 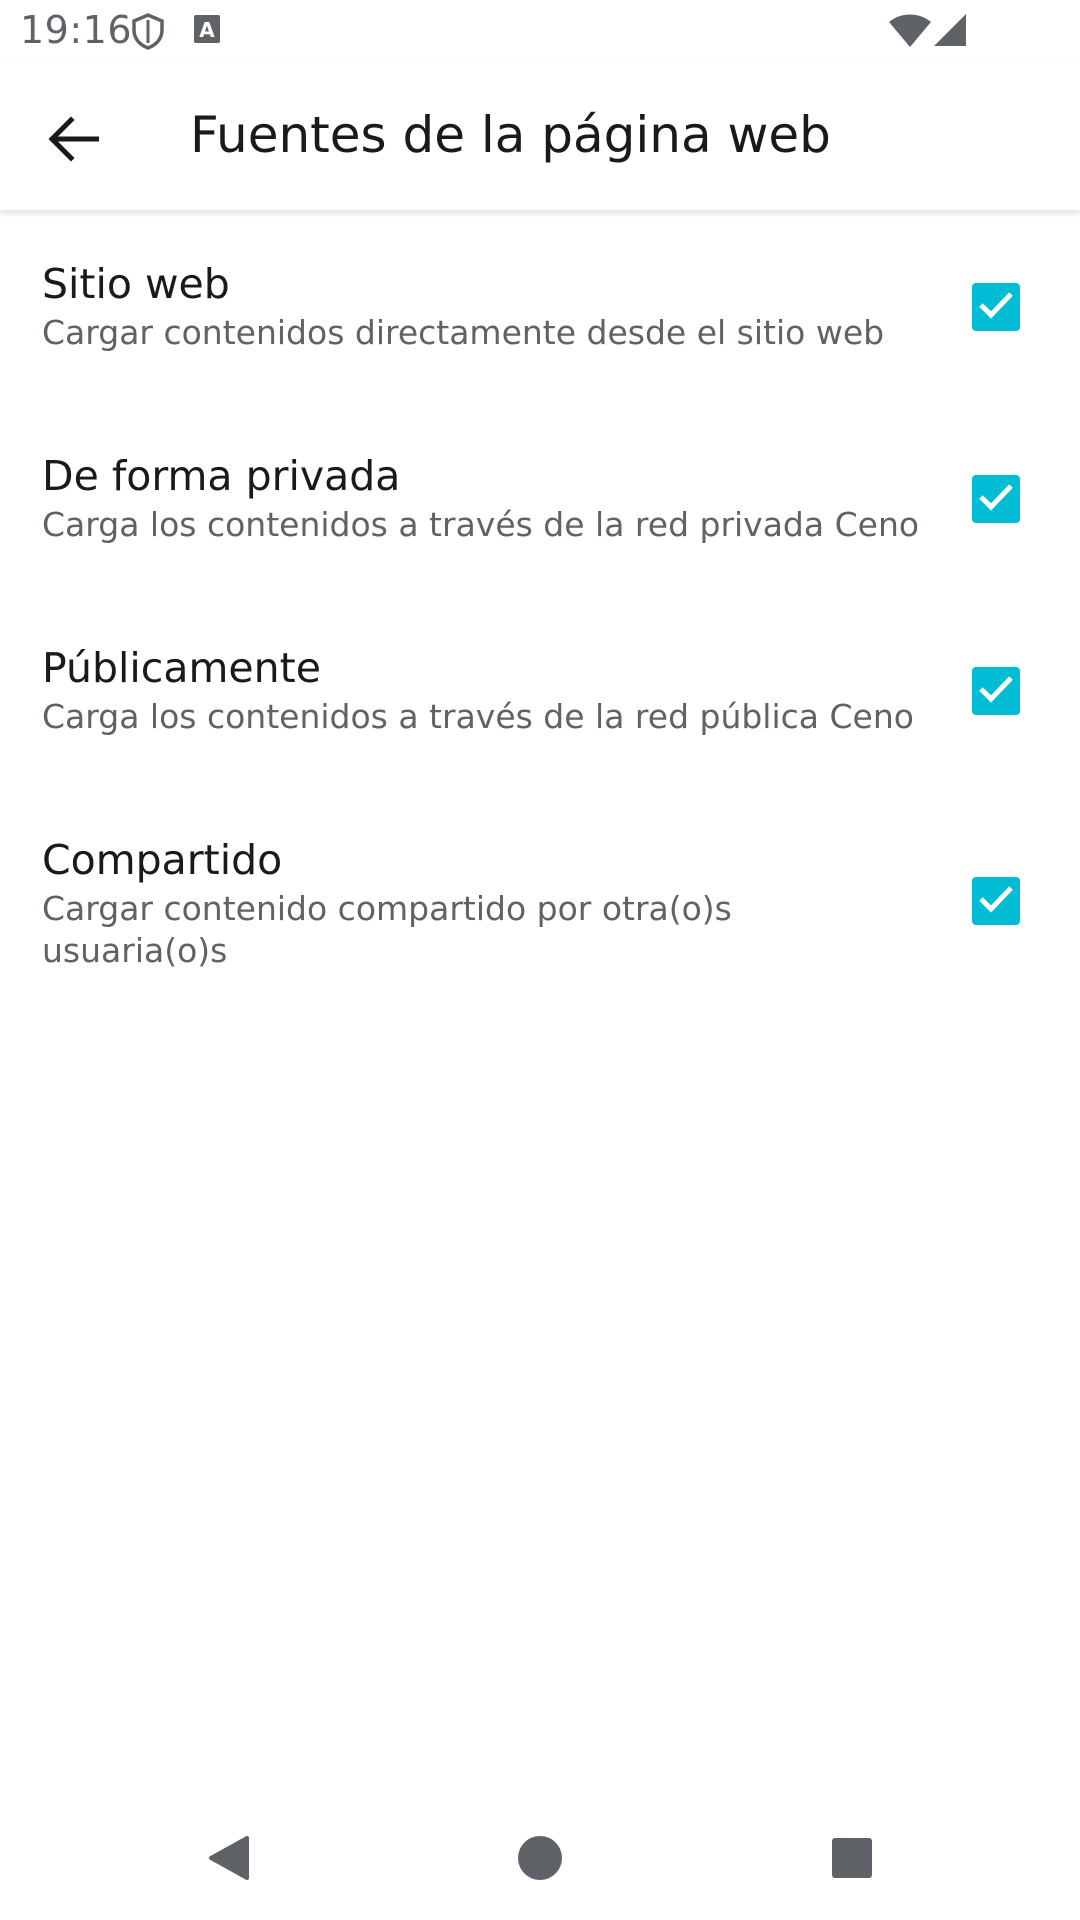 I want to click on checkbox-compartido, so click(x=996, y=901).